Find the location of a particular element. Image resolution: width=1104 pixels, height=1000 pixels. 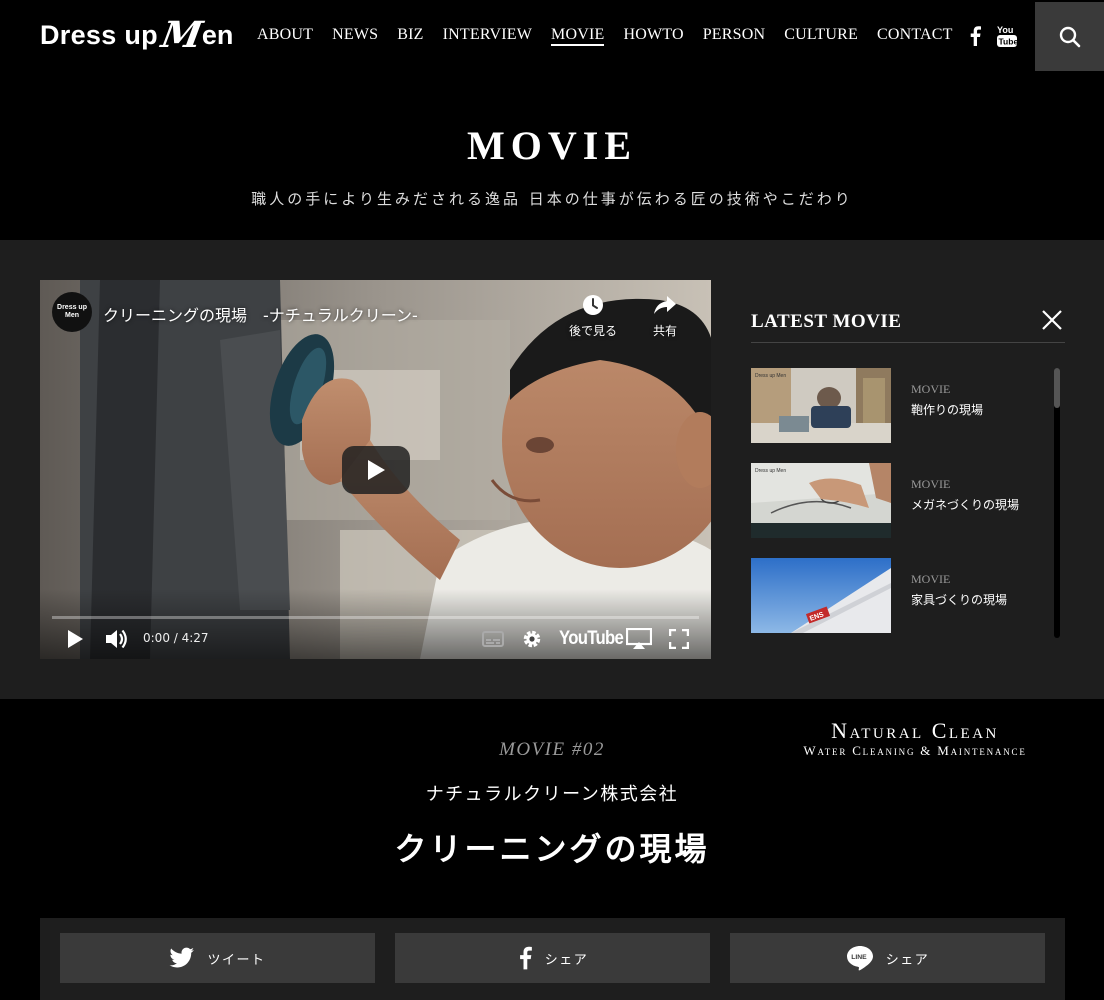

nav-biz: BIZ is located at coordinates (410, 36).